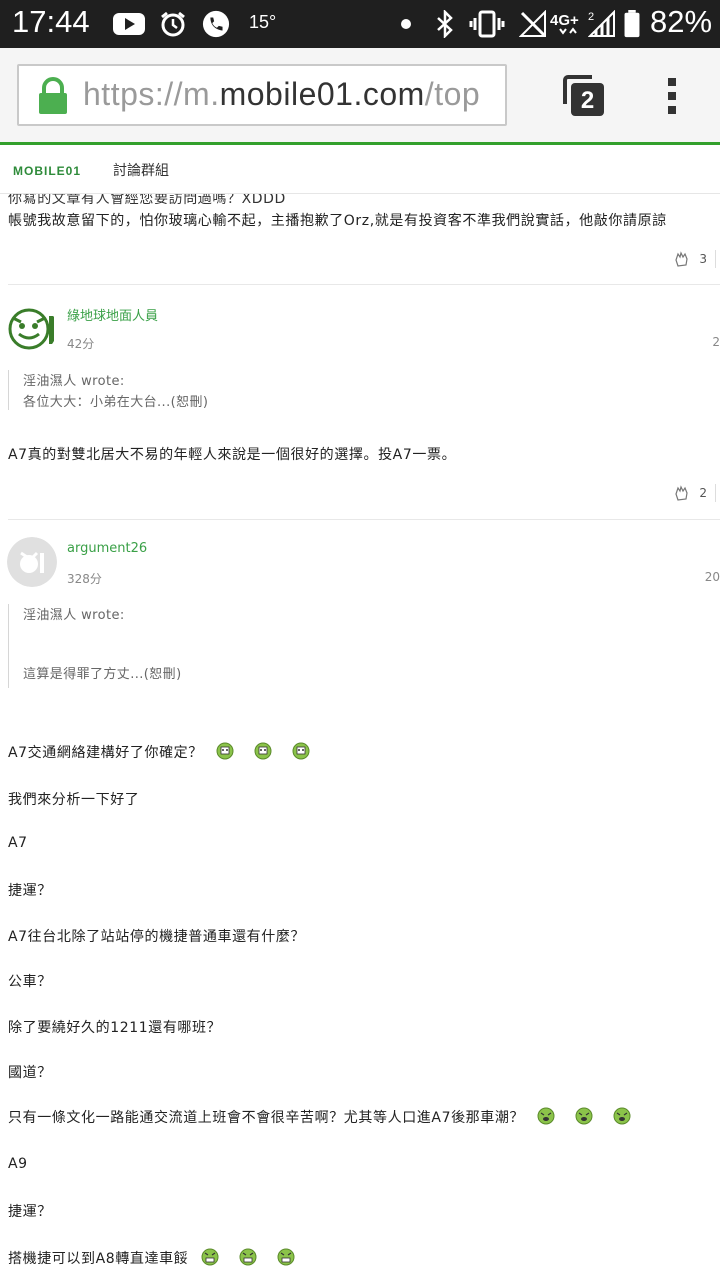 The height and width of the screenshot is (1280, 720). I want to click on nav-forum-groups: 討論群組, so click(141, 170).